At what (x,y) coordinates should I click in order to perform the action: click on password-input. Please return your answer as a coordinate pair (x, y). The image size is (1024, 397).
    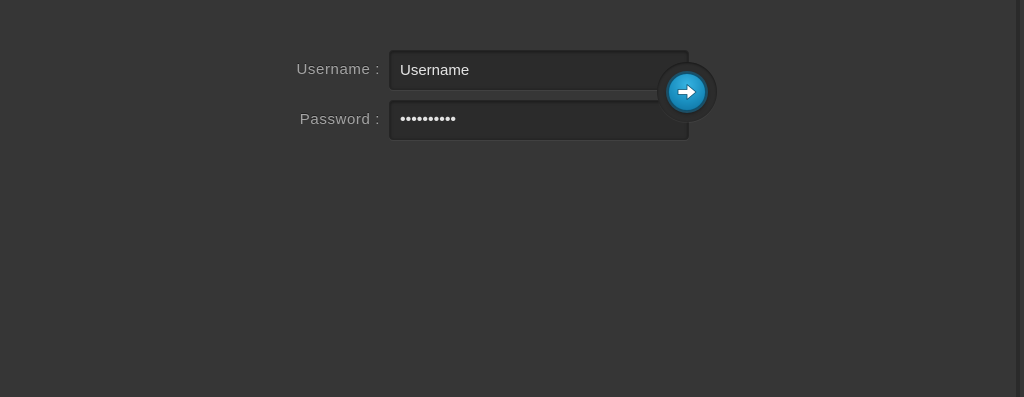
    Looking at the image, I should click on (539, 120).